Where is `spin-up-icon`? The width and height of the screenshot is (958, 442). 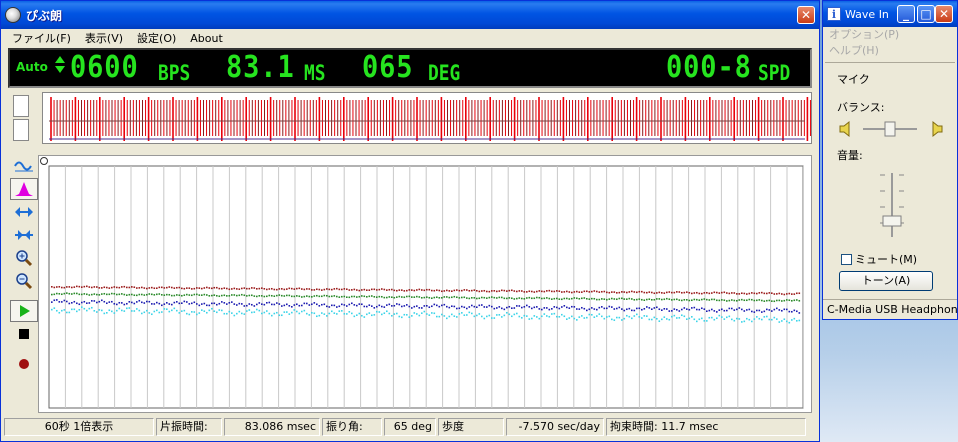
spin-up-icon is located at coordinates (60, 59).